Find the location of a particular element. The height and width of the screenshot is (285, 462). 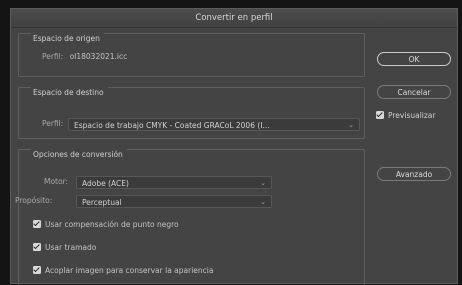

black-point-compensation-checkbox: Usar compensación de punto negro is located at coordinates (106, 224).